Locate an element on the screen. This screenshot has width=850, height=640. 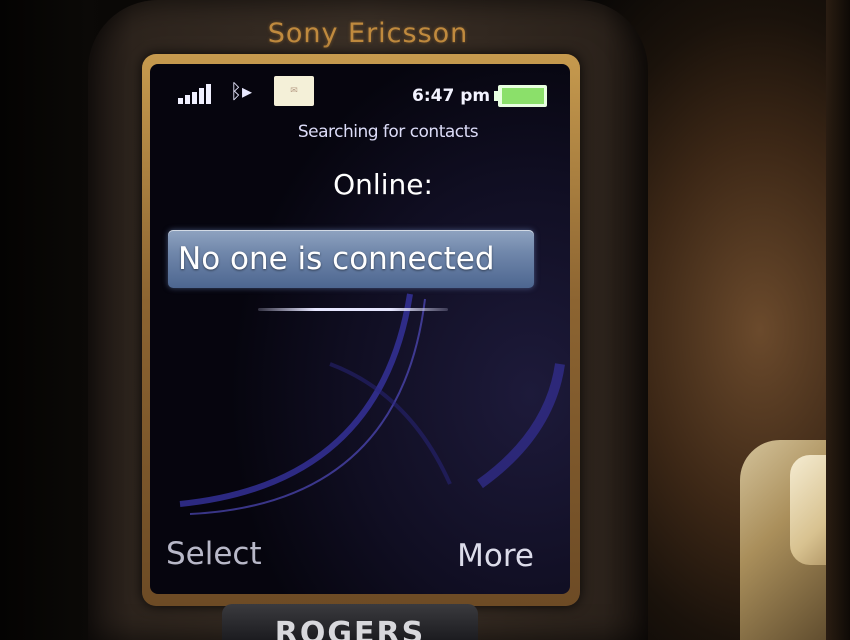
status-time: 6:47 pm is located at coordinates (451, 96).